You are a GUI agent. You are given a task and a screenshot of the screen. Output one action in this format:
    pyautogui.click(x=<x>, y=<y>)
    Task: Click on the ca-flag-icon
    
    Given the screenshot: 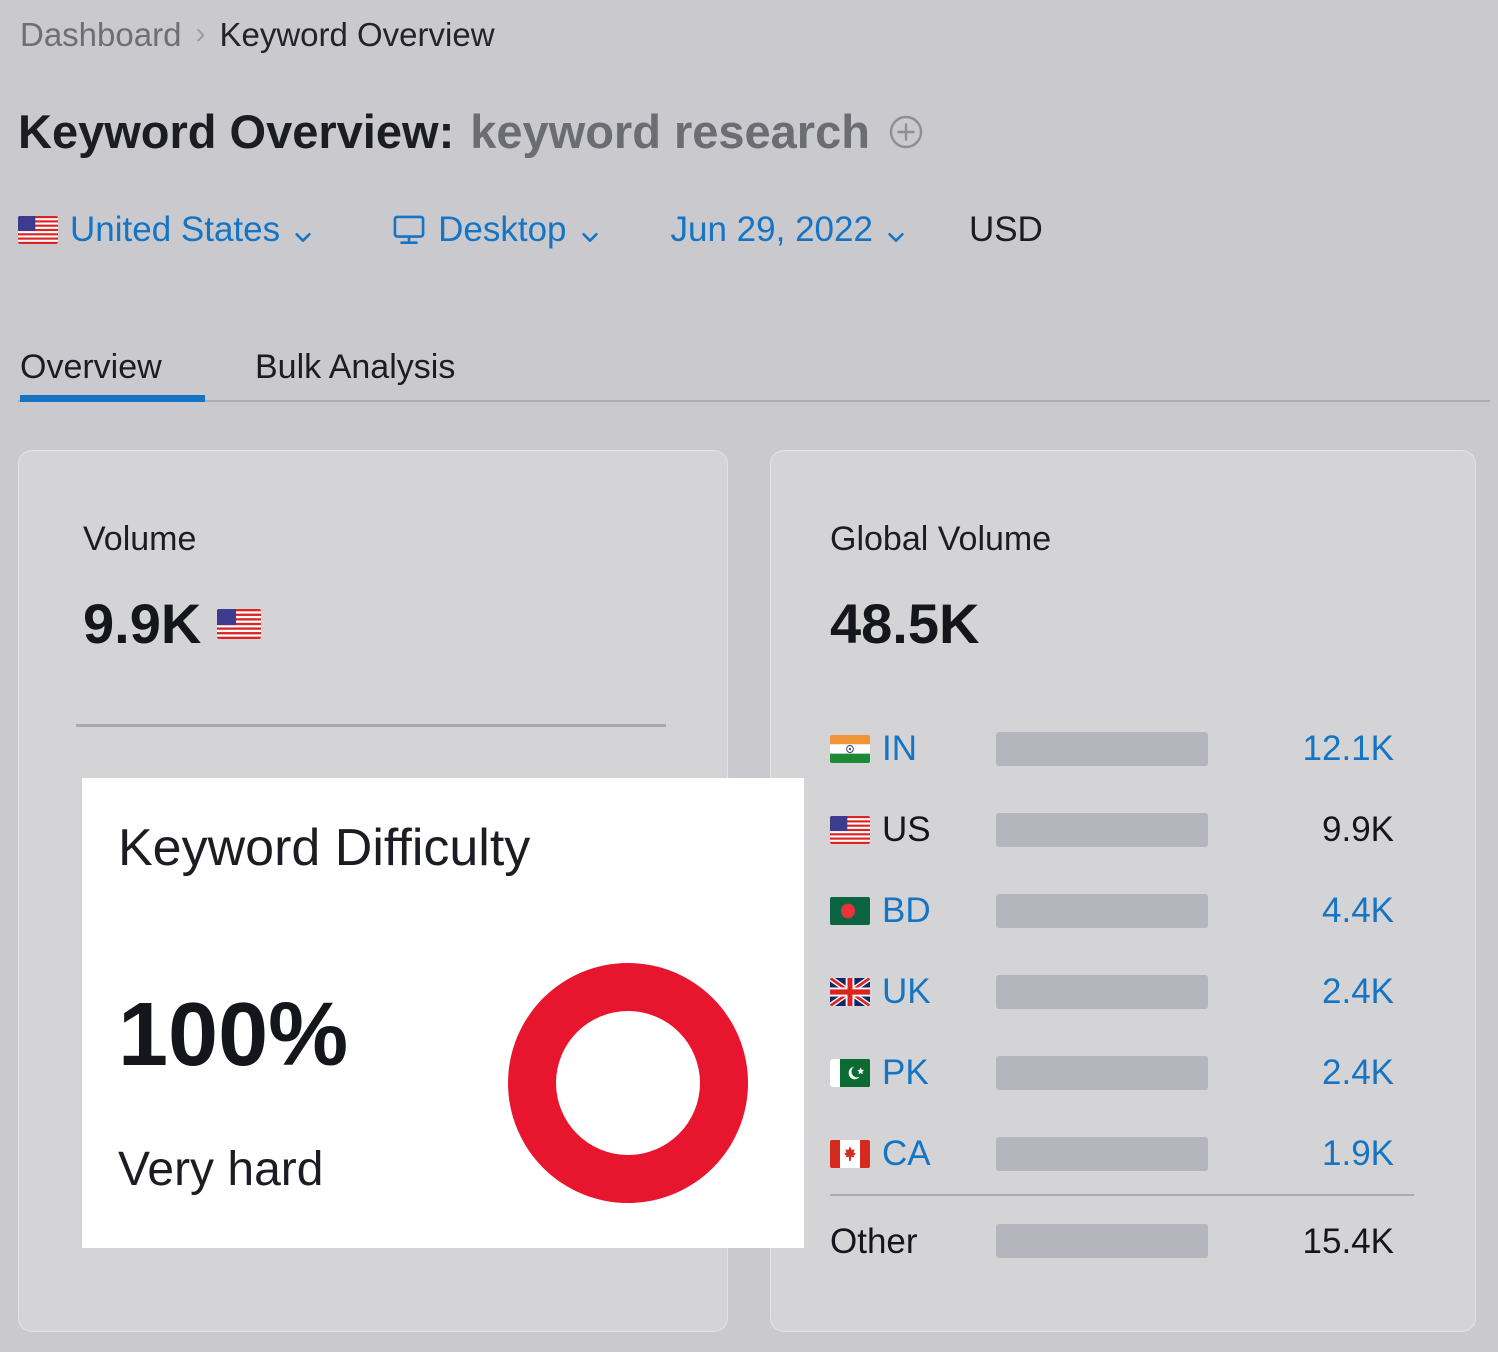 What is the action you would take?
    pyautogui.click(x=850, y=1153)
    